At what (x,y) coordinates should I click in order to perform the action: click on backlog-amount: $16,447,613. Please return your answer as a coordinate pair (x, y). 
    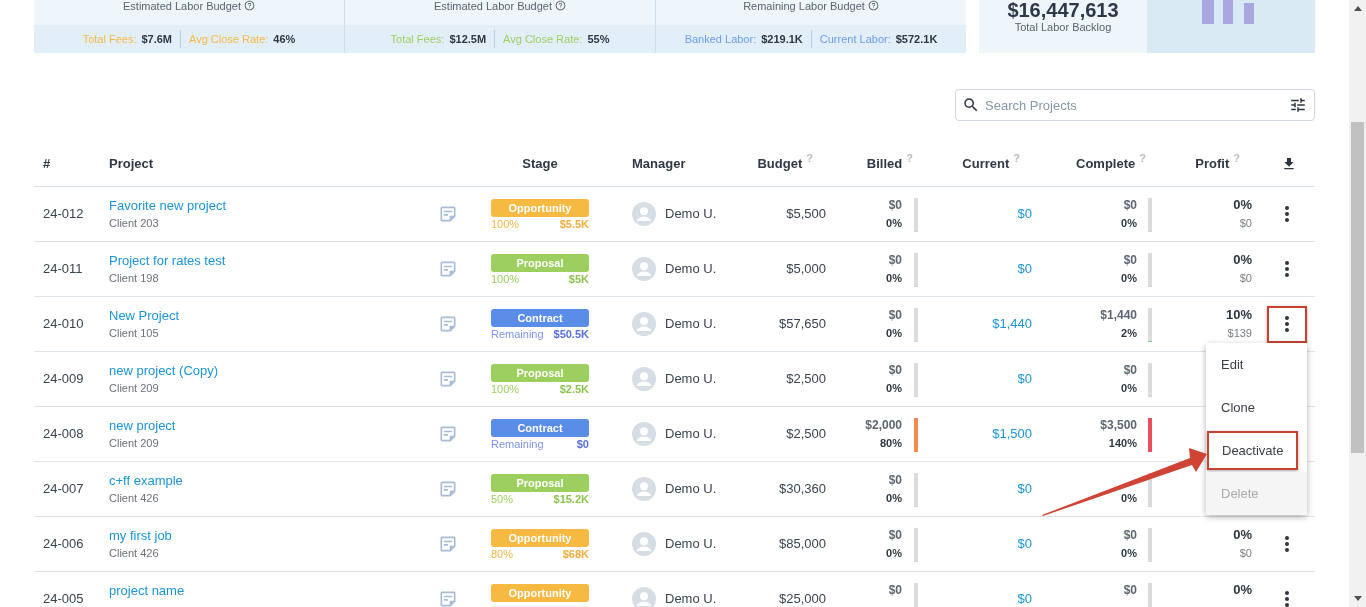
    Looking at the image, I should click on (1063, 10).